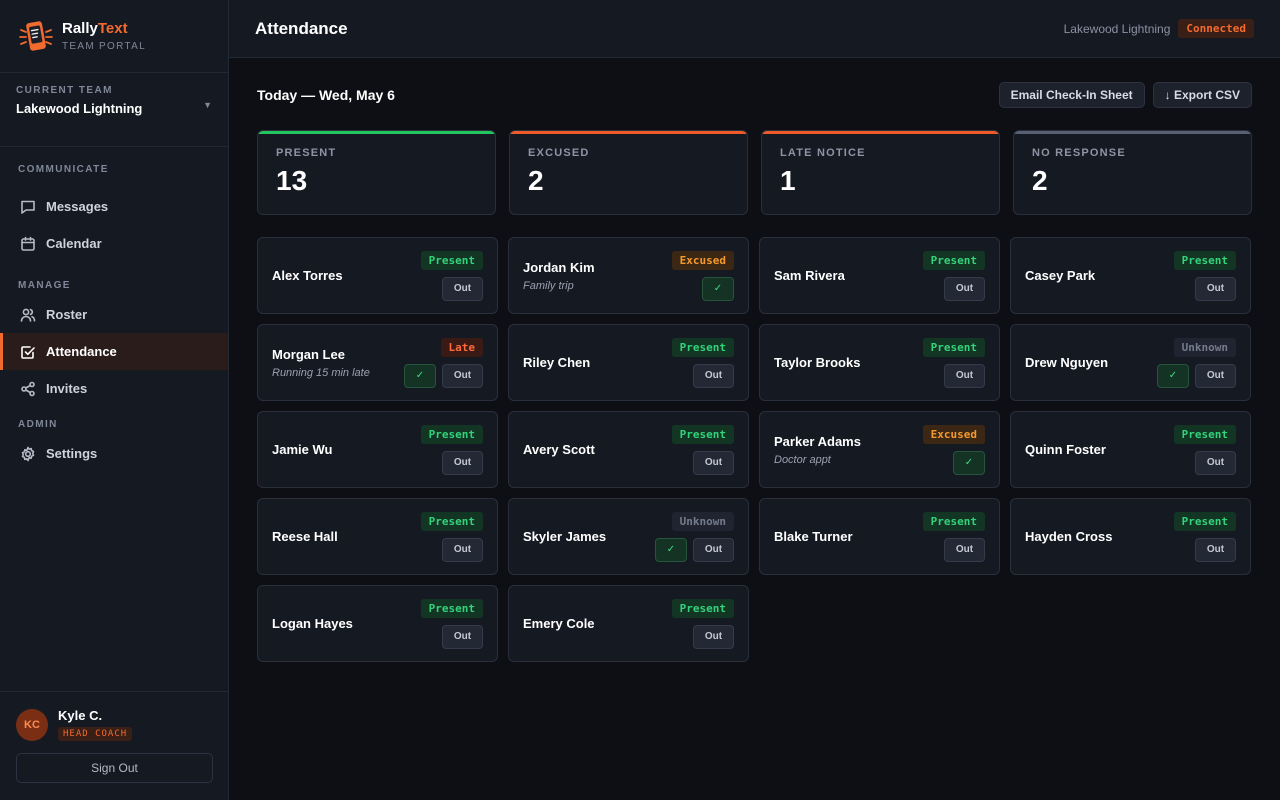  I want to click on player-card: Emery Cole Present Out, so click(628, 623).